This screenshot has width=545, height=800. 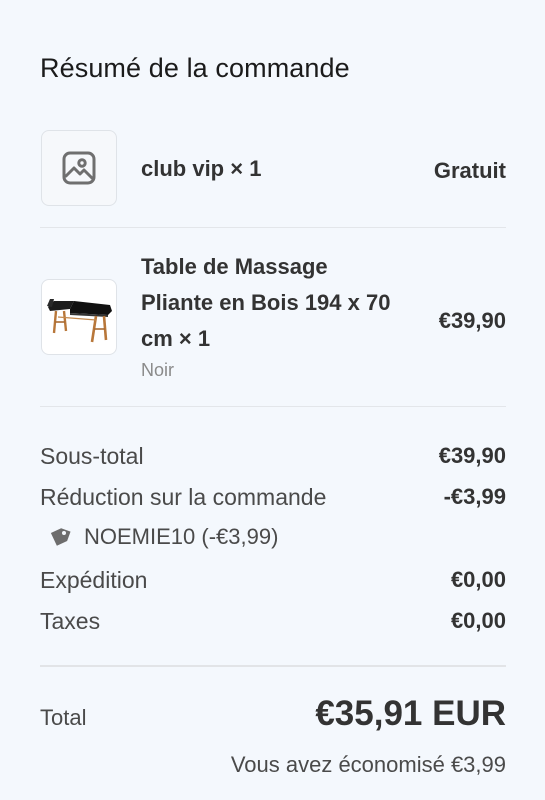 What do you see at coordinates (368, 764) in the screenshot?
I see `savings-text: Vous avez économisé €3,99` at bounding box center [368, 764].